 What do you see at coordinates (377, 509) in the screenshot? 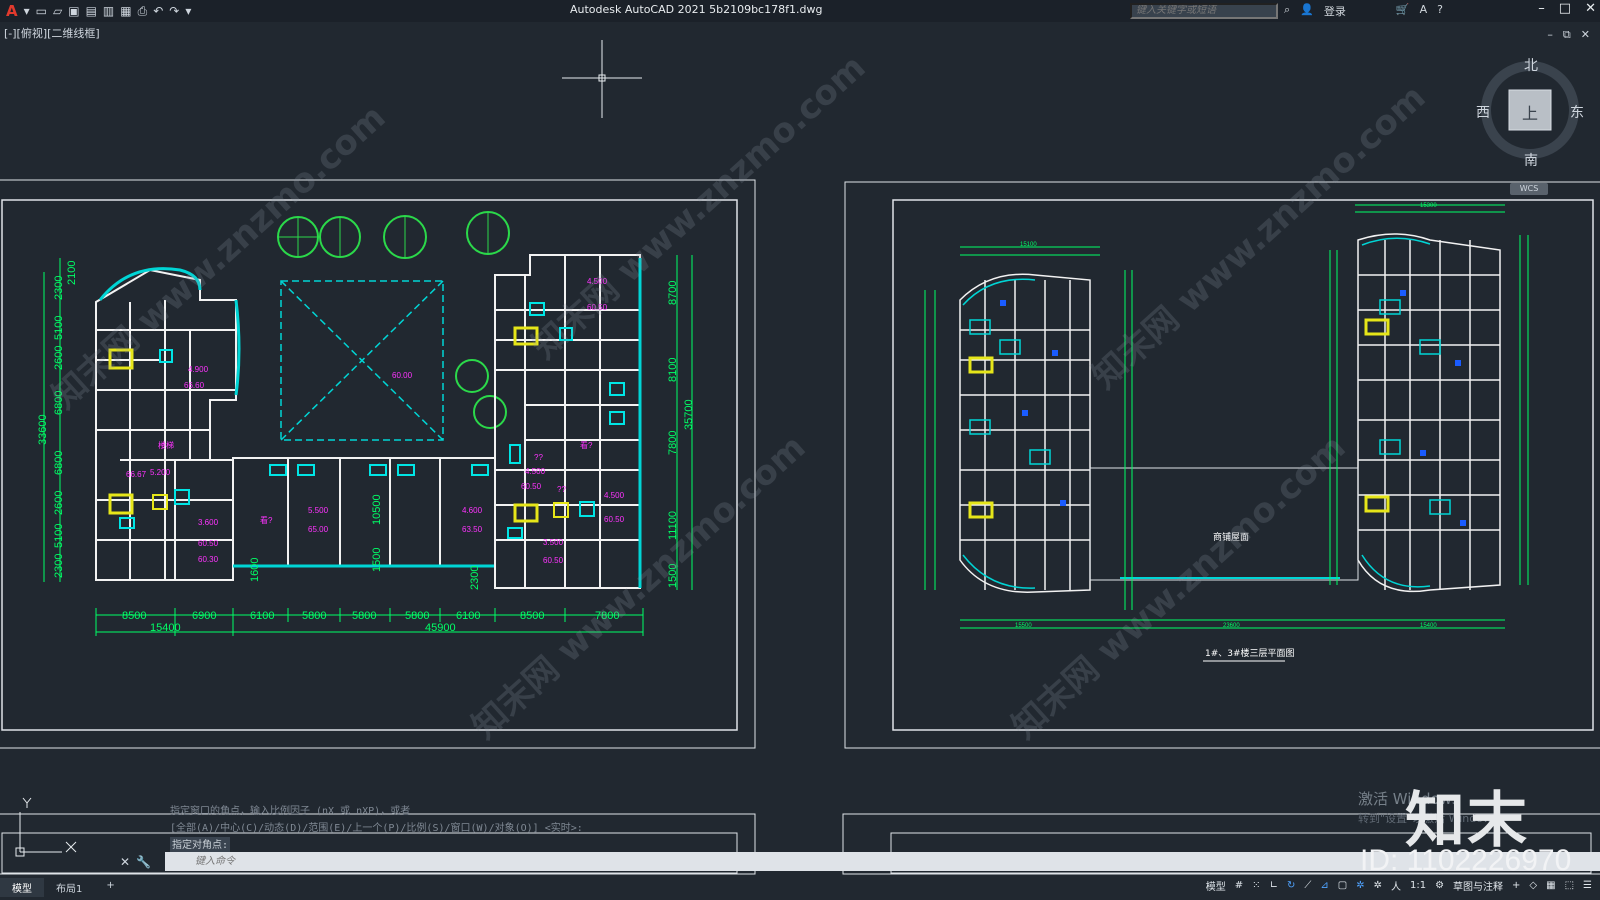
I see `svg-text: 10500` at bounding box center [377, 509].